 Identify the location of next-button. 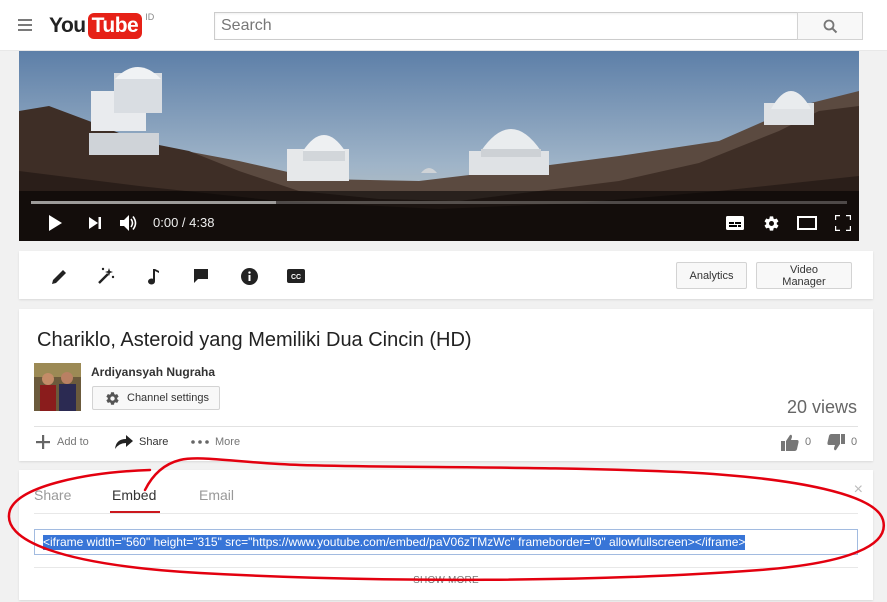
(95, 223).